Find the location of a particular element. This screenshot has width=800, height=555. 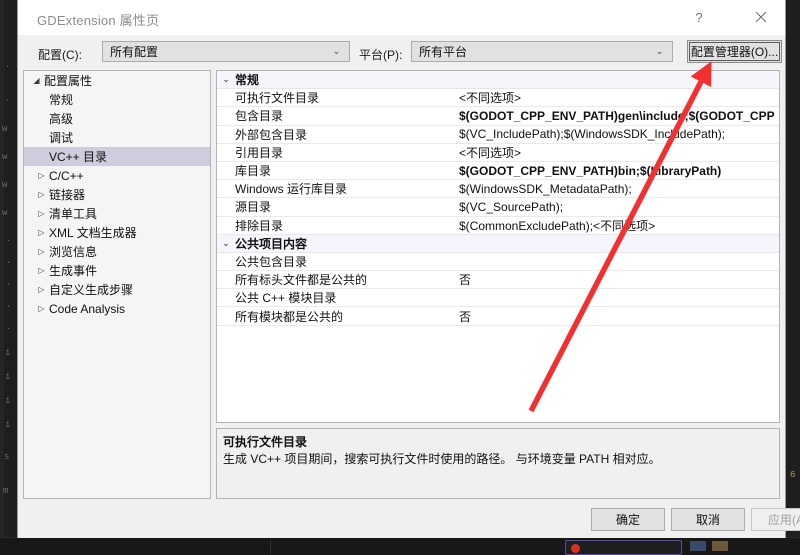

cancel-button: 取消 is located at coordinates (708, 519).